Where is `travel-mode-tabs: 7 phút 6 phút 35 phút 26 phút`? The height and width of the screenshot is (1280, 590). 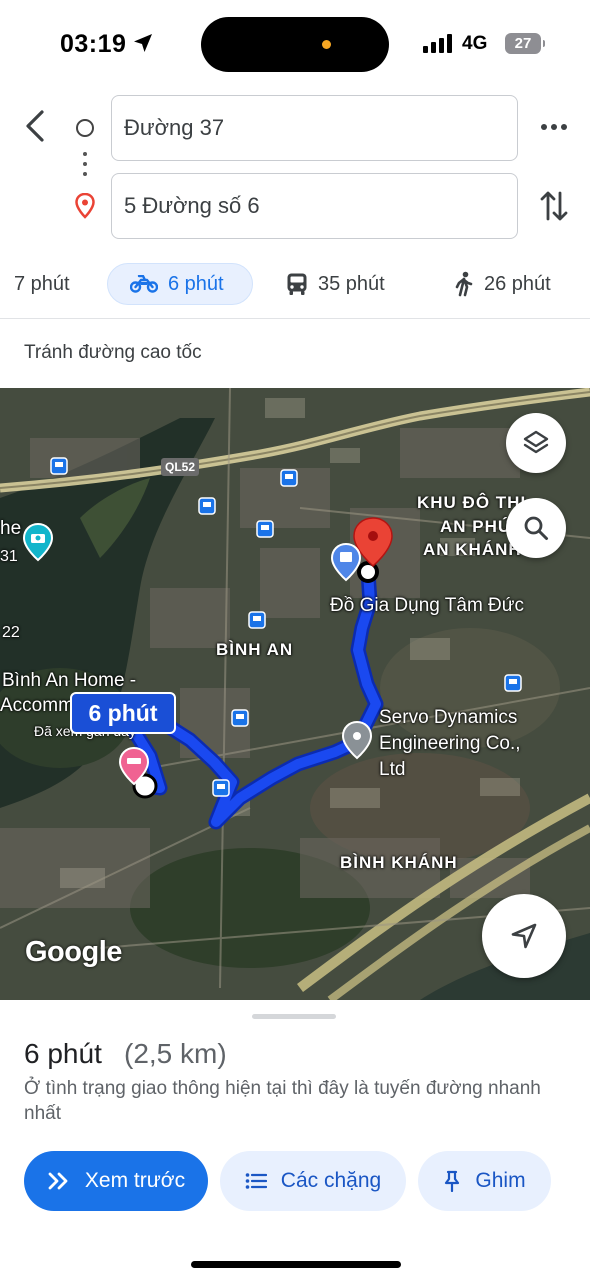
travel-mode-tabs: 7 phút 6 phút 35 phút 26 phút is located at coordinates (295, 284).